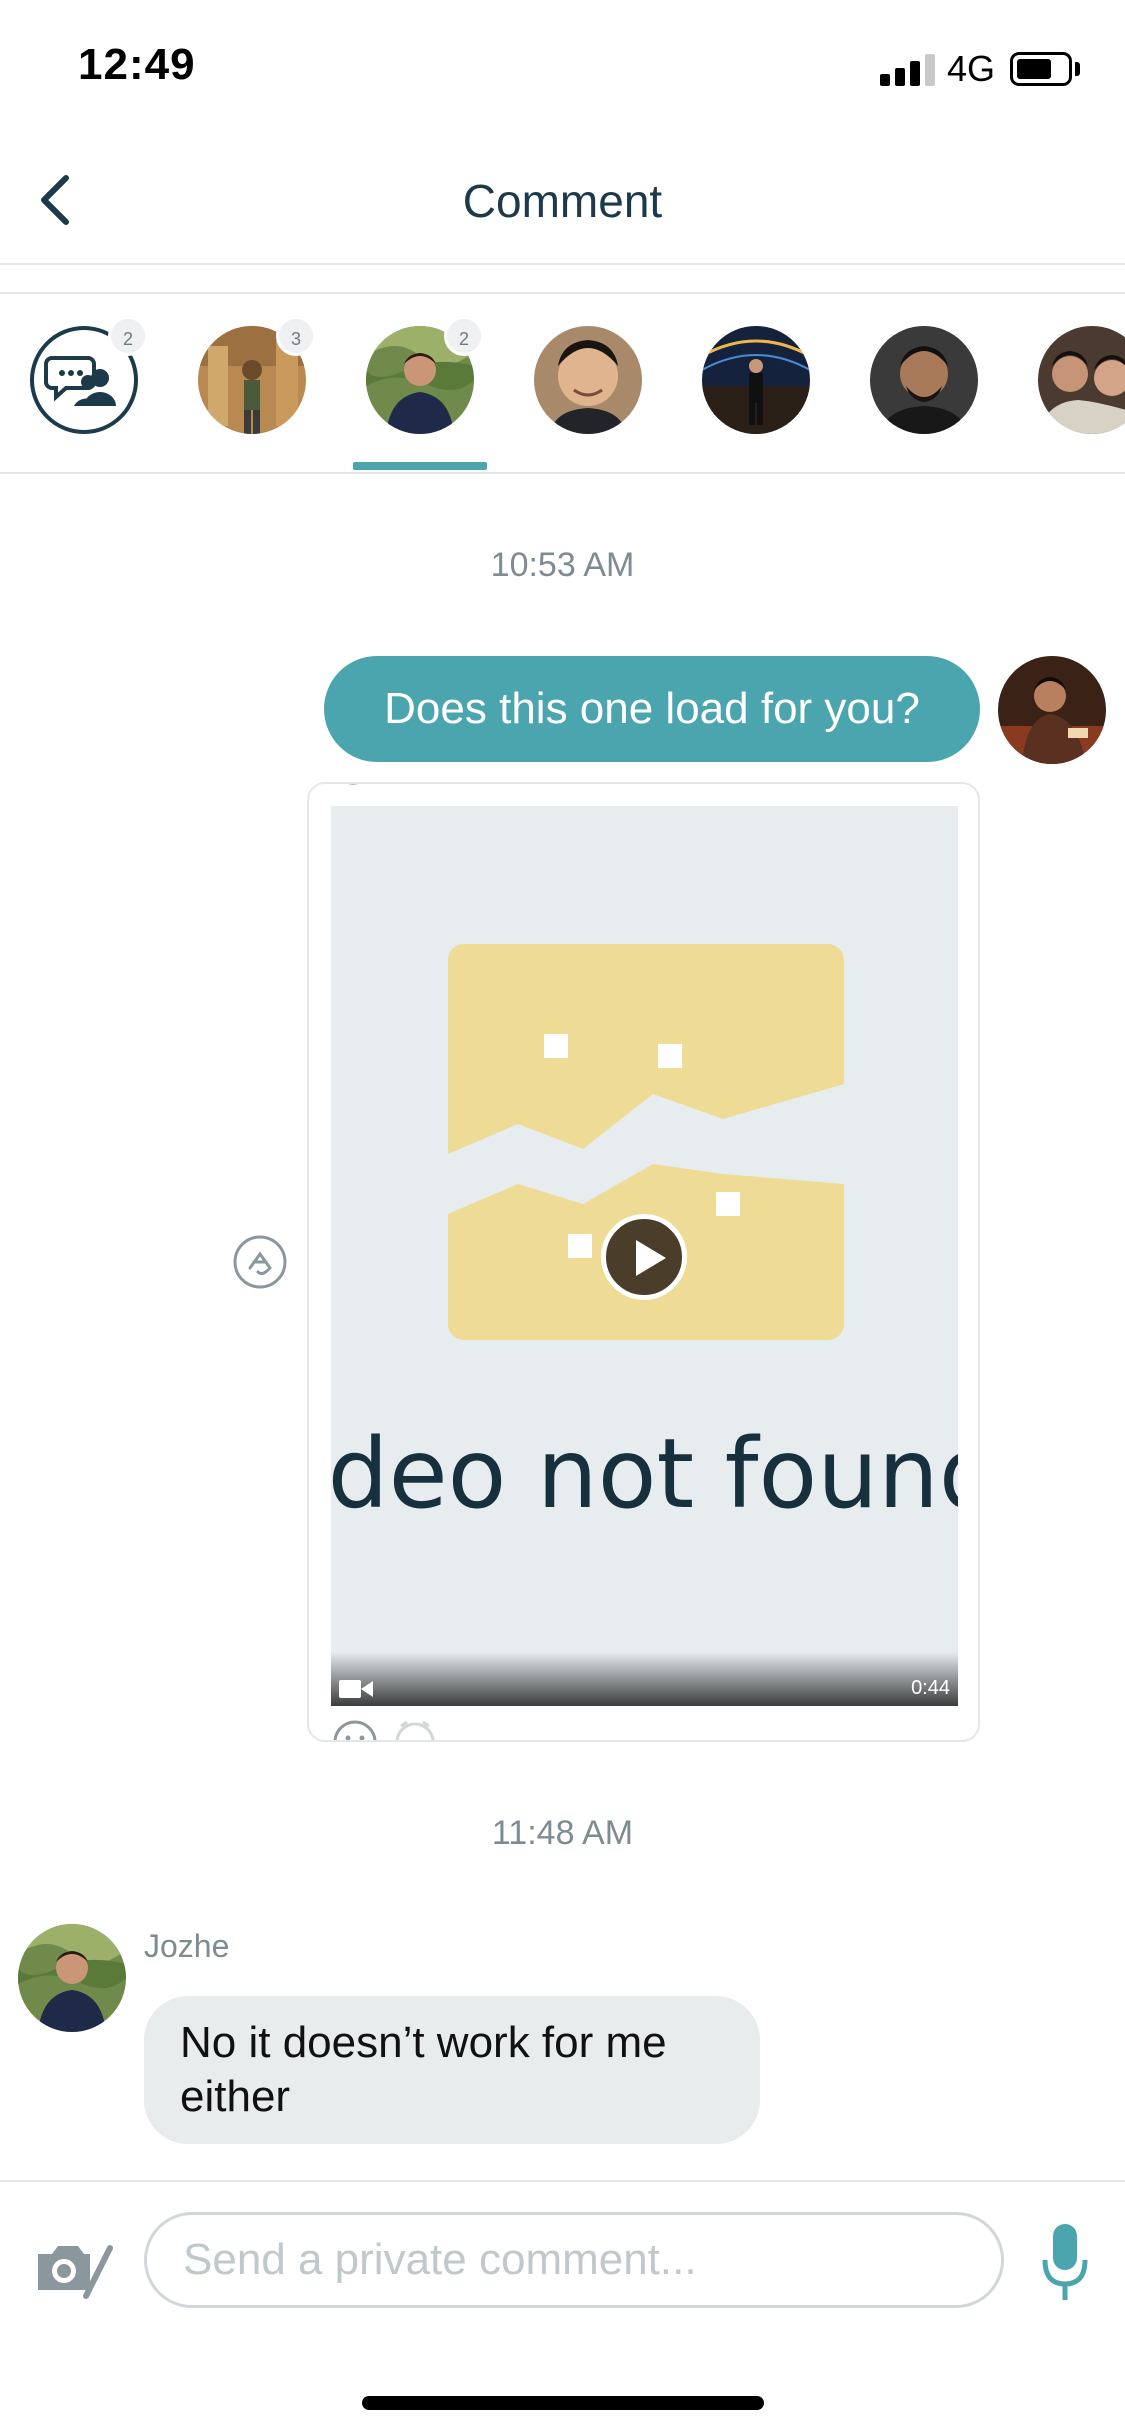  What do you see at coordinates (89, 375) in the screenshot?
I see `group-chat-tab: 2` at bounding box center [89, 375].